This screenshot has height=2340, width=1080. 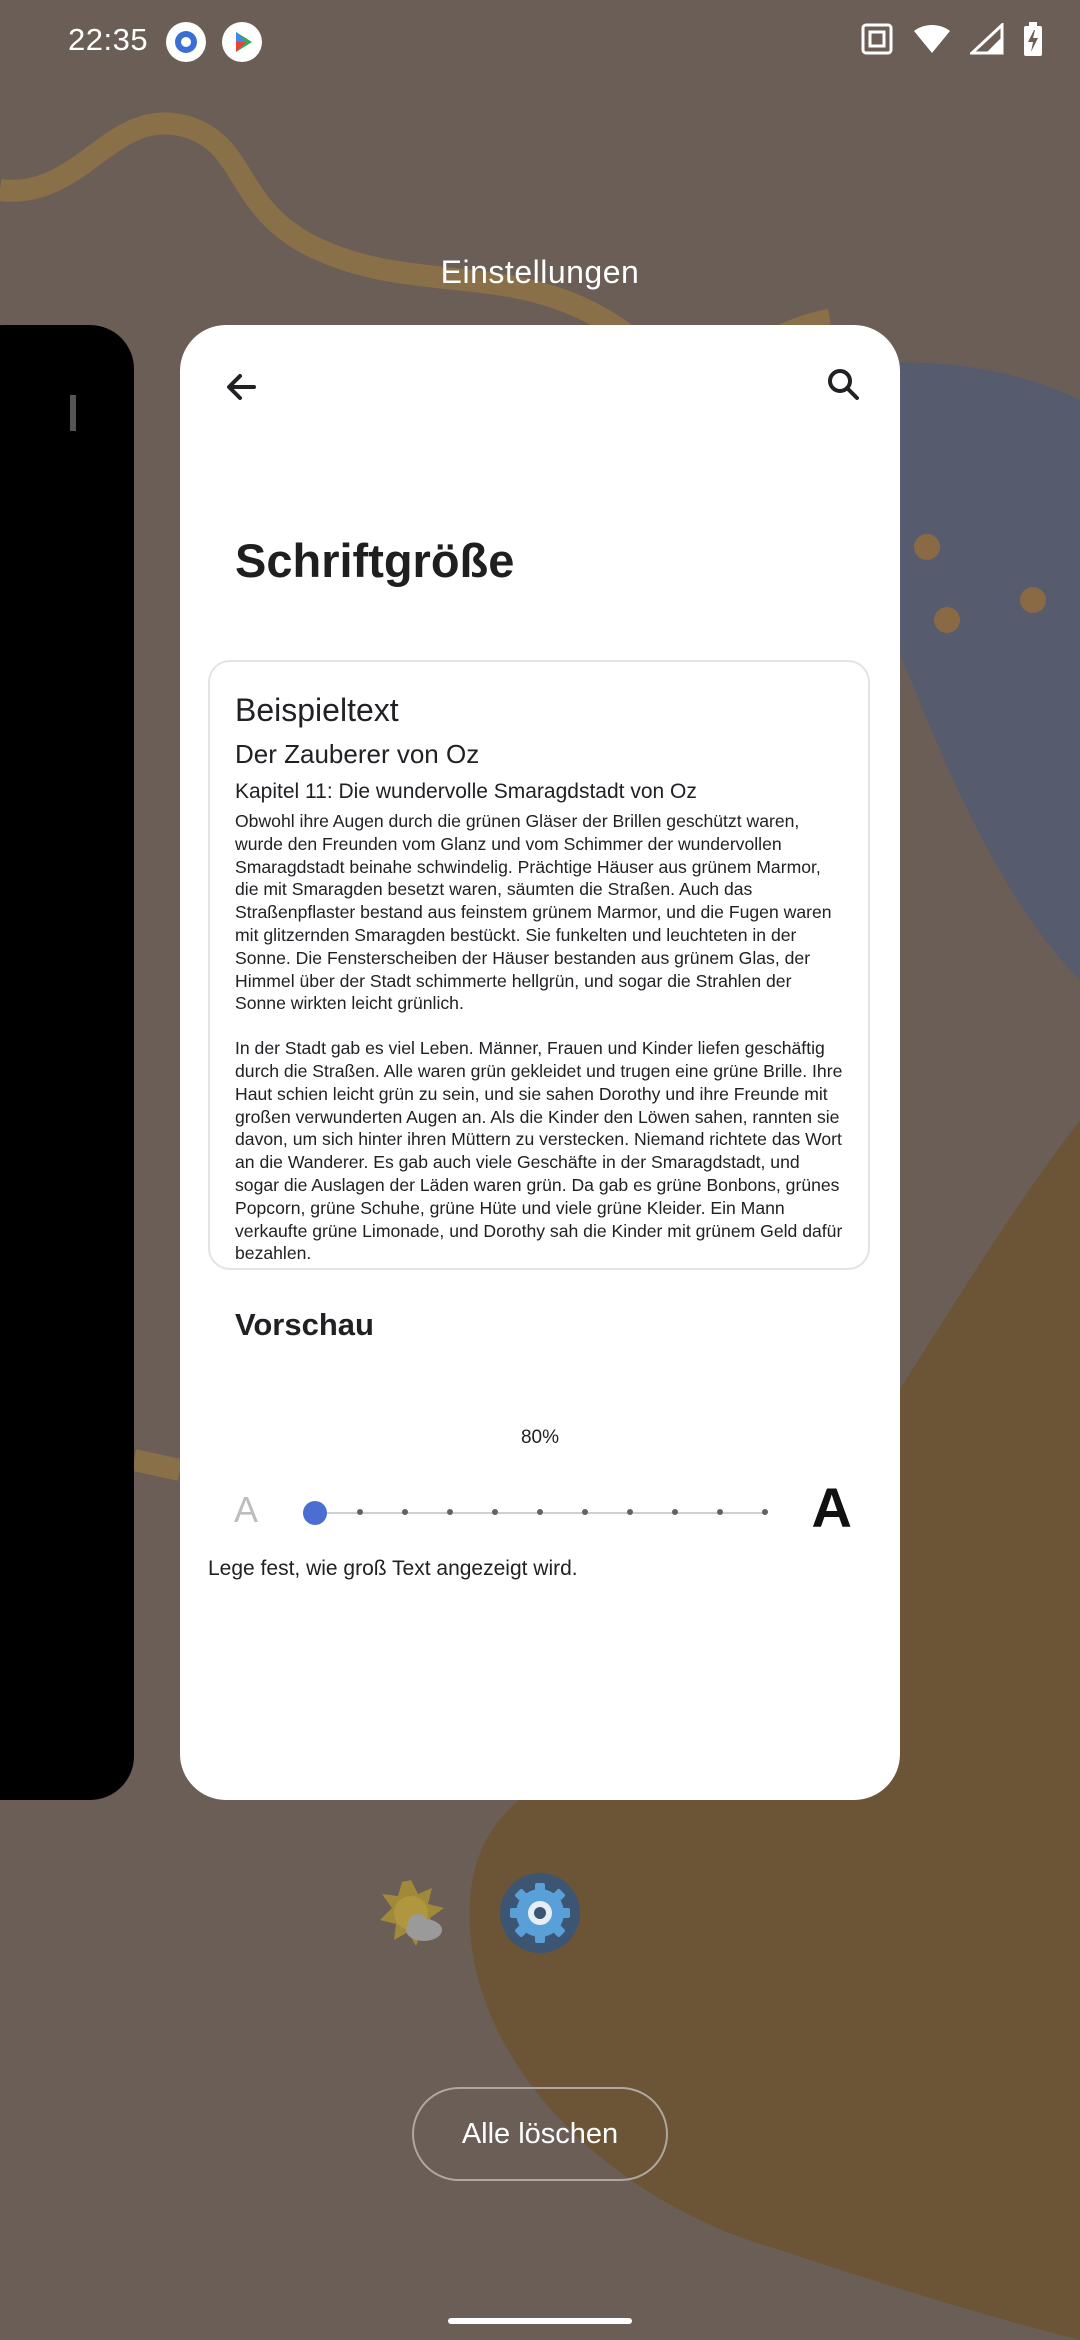 What do you see at coordinates (535, 1513) in the screenshot?
I see `font-size-slider` at bounding box center [535, 1513].